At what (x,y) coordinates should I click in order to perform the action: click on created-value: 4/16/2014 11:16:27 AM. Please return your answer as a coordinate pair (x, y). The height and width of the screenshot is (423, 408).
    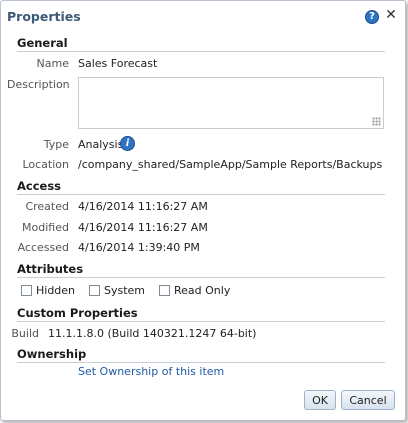
    Looking at the image, I should click on (143, 206).